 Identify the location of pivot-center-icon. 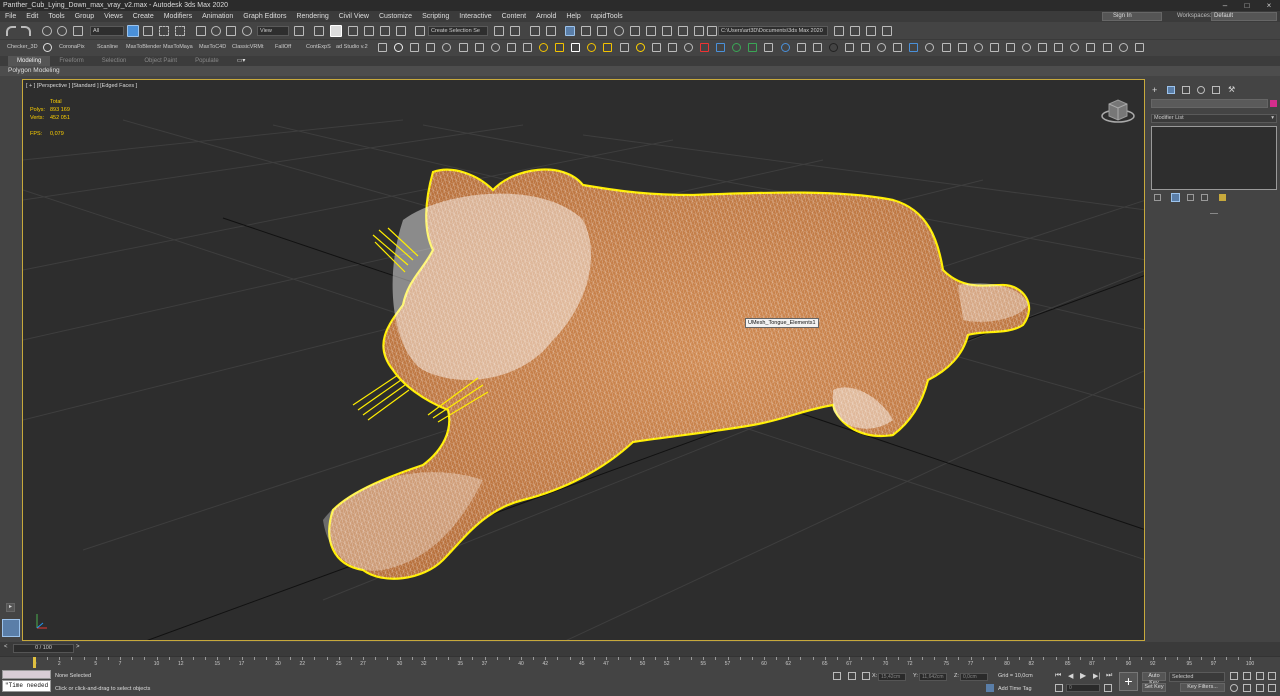
(299, 31).